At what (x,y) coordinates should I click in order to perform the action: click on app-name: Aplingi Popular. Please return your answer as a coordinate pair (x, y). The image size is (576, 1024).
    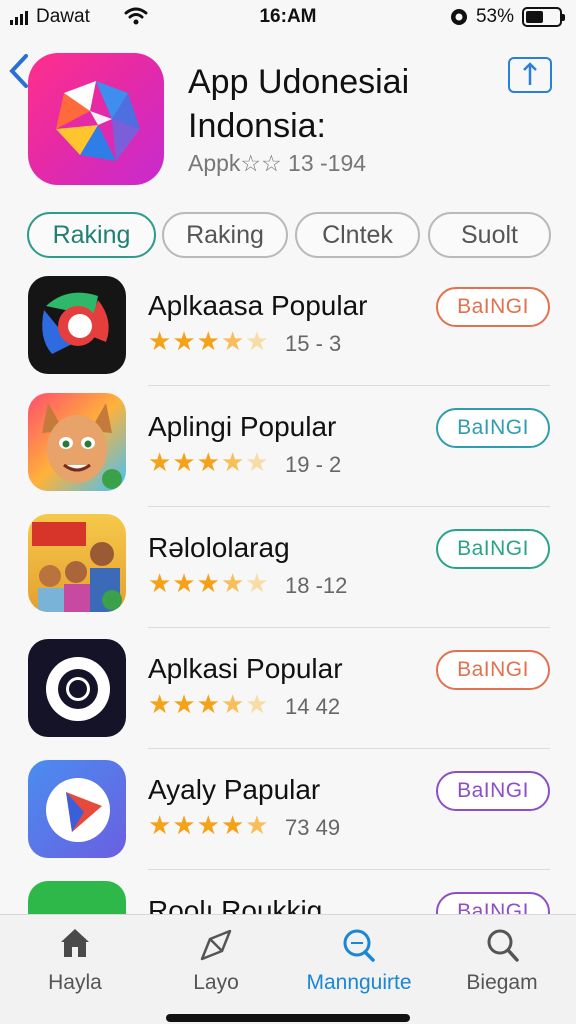
    Looking at the image, I should click on (242, 426).